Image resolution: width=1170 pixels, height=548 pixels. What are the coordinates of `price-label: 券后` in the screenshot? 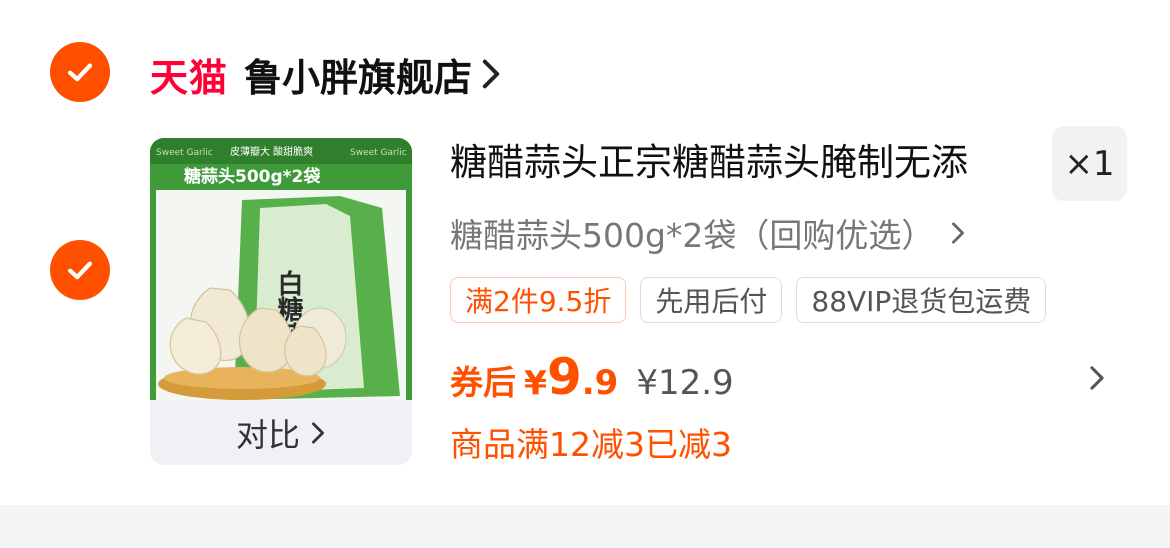 It's located at (483, 382).